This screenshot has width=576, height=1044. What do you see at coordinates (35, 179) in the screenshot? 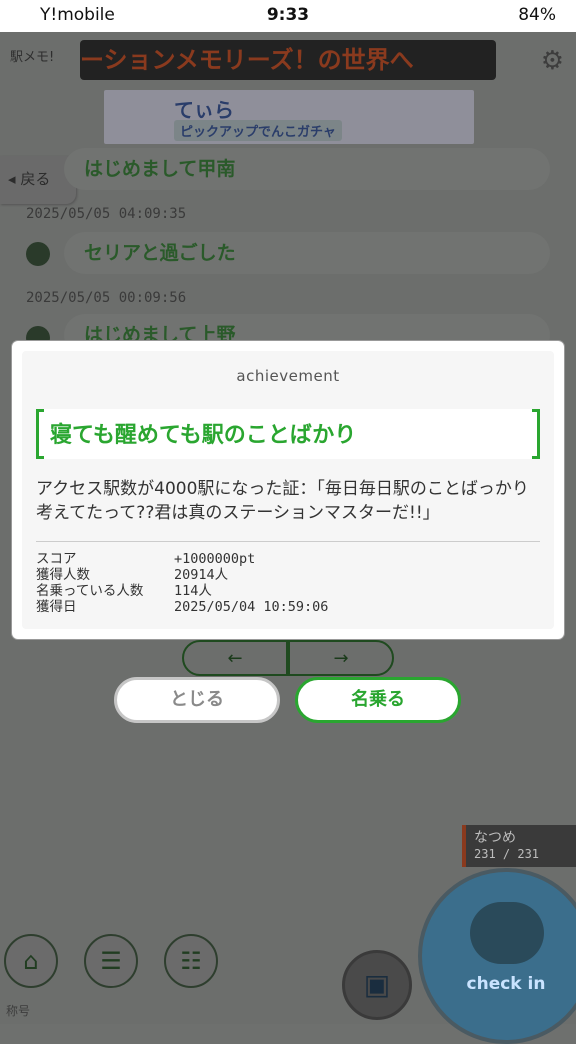
I see `back-label: 戻る` at bounding box center [35, 179].